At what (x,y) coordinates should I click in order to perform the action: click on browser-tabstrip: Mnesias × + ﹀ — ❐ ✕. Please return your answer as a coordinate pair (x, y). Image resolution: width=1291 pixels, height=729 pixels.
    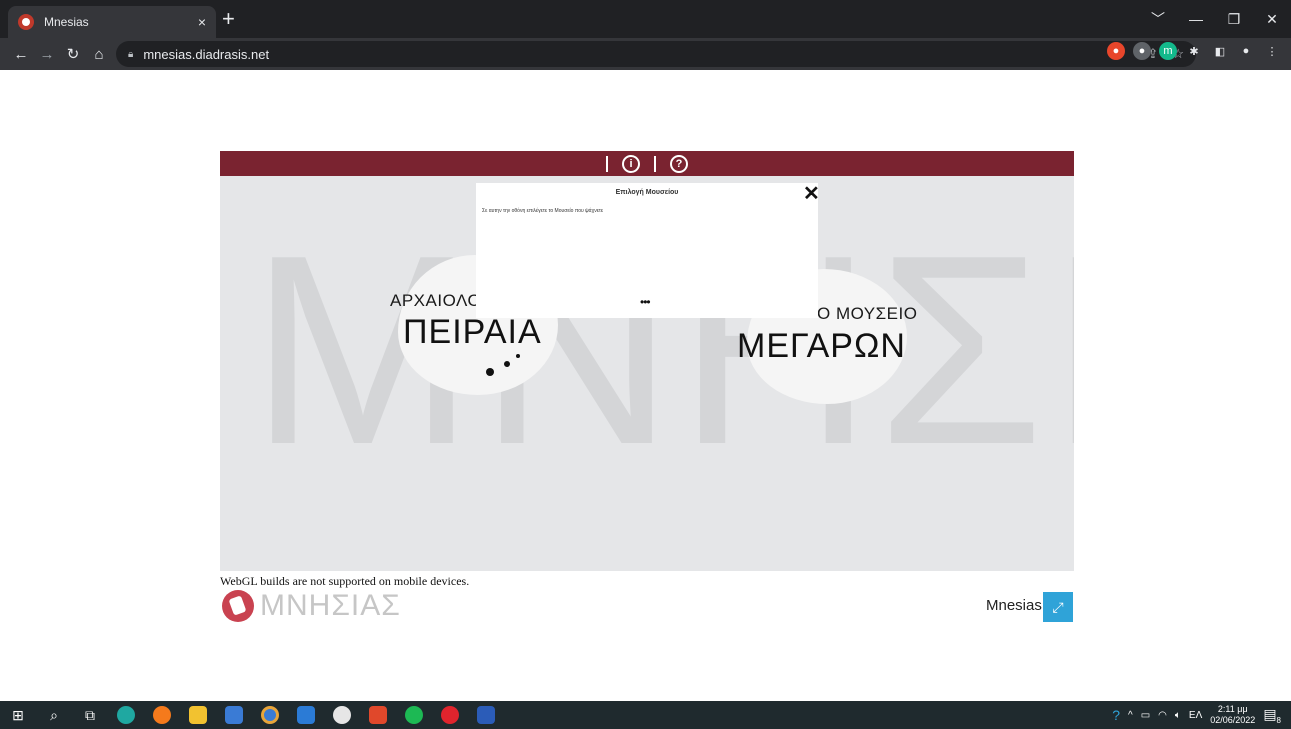
    Looking at the image, I should click on (645, 19).